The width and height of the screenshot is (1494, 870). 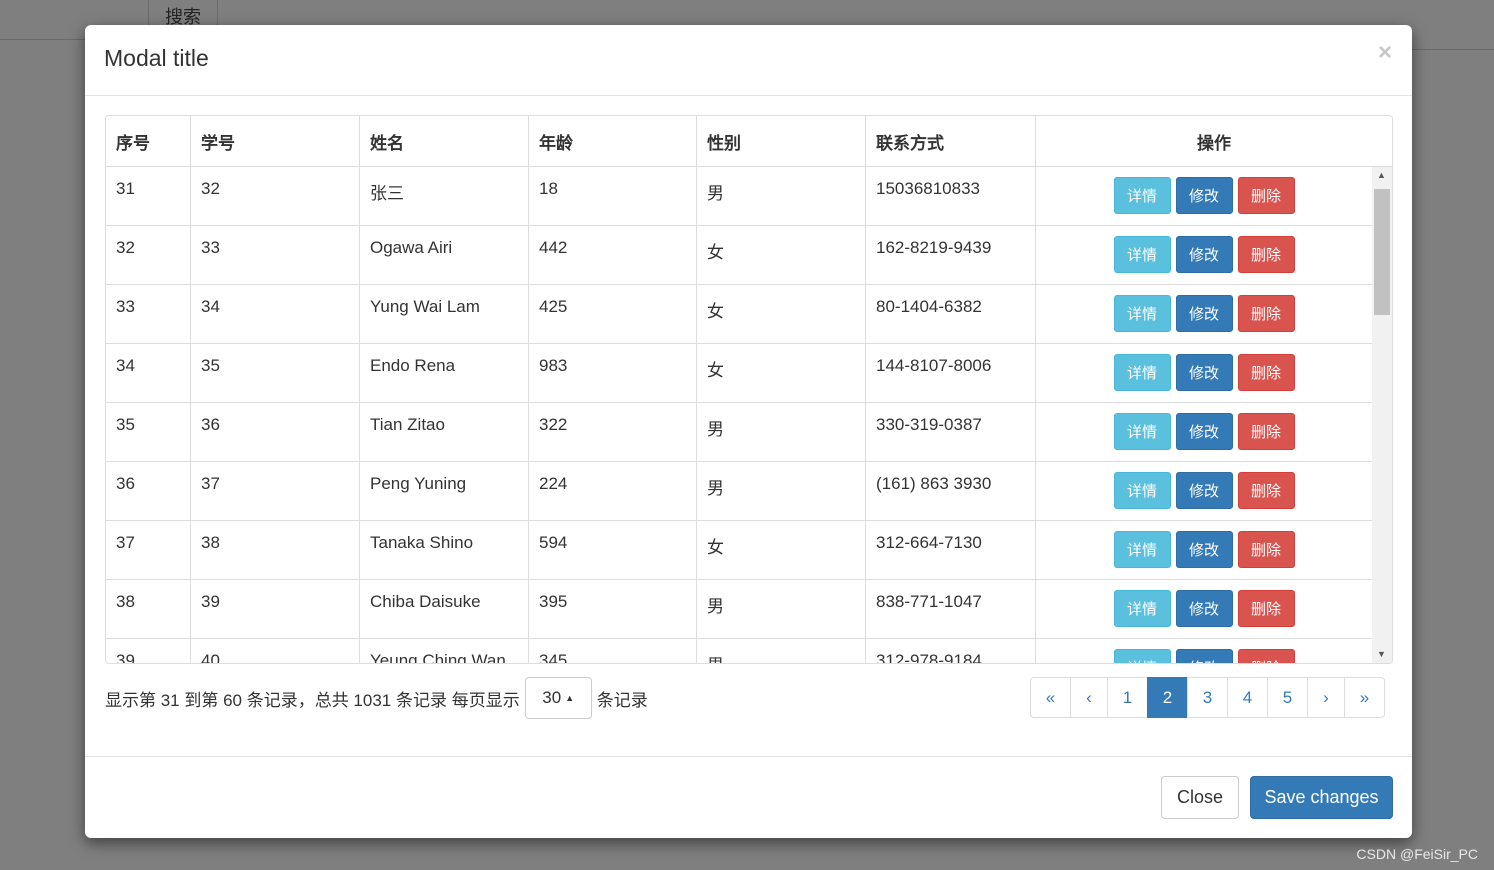 What do you see at coordinates (444, 550) in the screenshot?
I see `table-cell: Tanaka Shino` at bounding box center [444, 550].